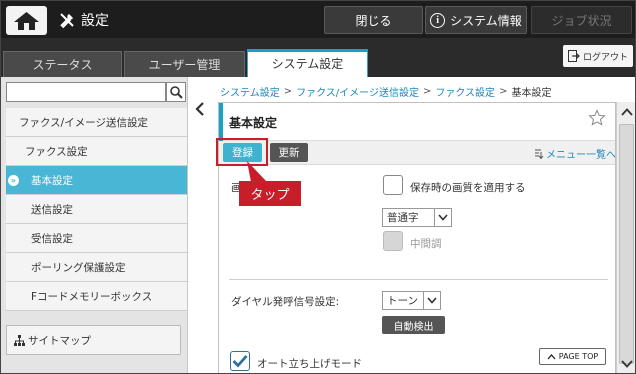 The image size is (636, 374). I want to click on home-button, so click(26, 20).